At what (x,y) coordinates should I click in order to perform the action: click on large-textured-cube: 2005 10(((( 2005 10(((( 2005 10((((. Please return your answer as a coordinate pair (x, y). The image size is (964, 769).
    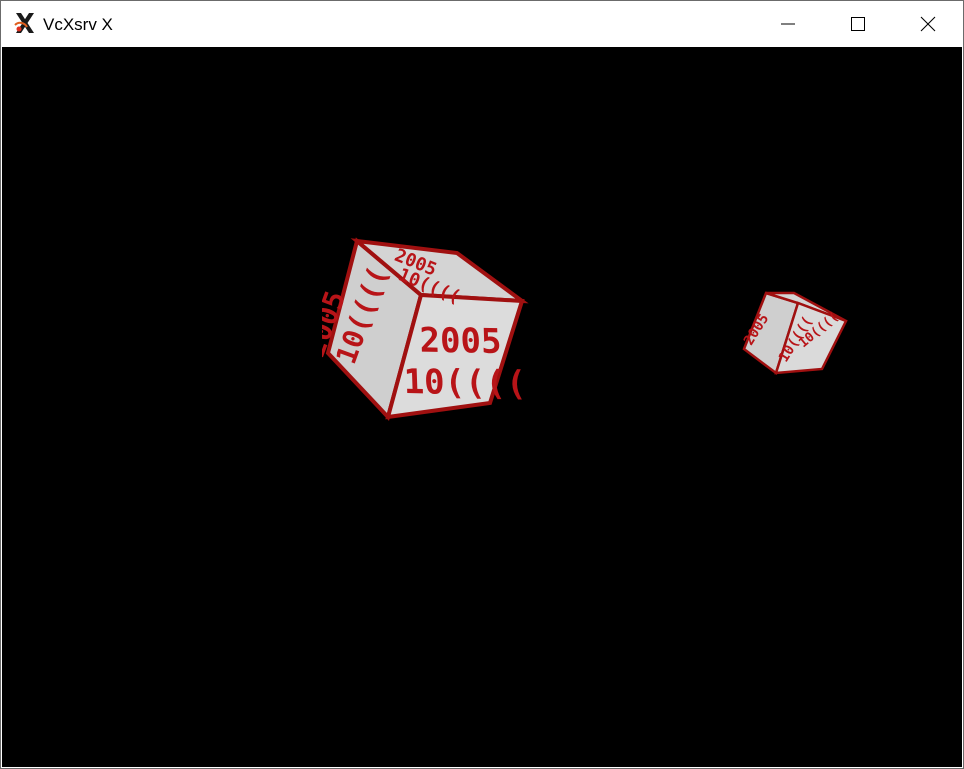
    Looking at the image, I should click on (425, 329).